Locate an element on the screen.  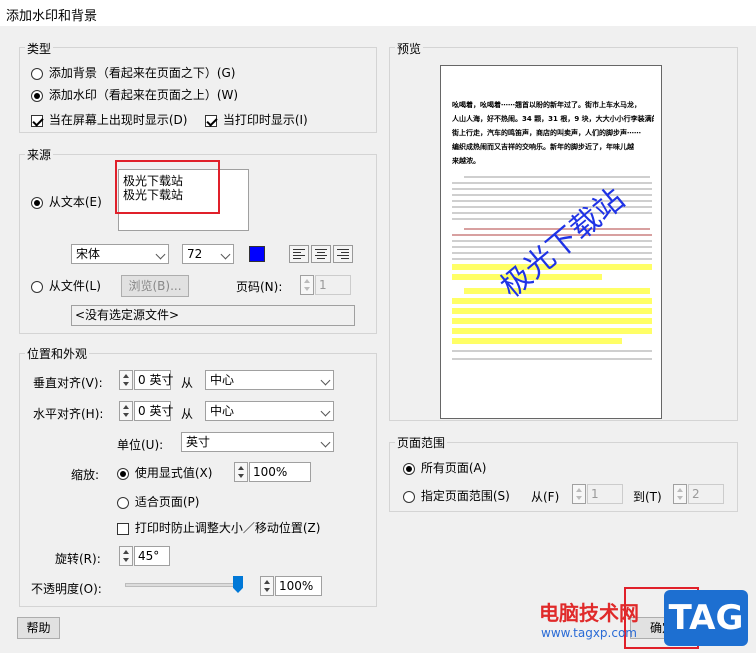
preview-group-title: 预览 is located at coordinates (409, 48).